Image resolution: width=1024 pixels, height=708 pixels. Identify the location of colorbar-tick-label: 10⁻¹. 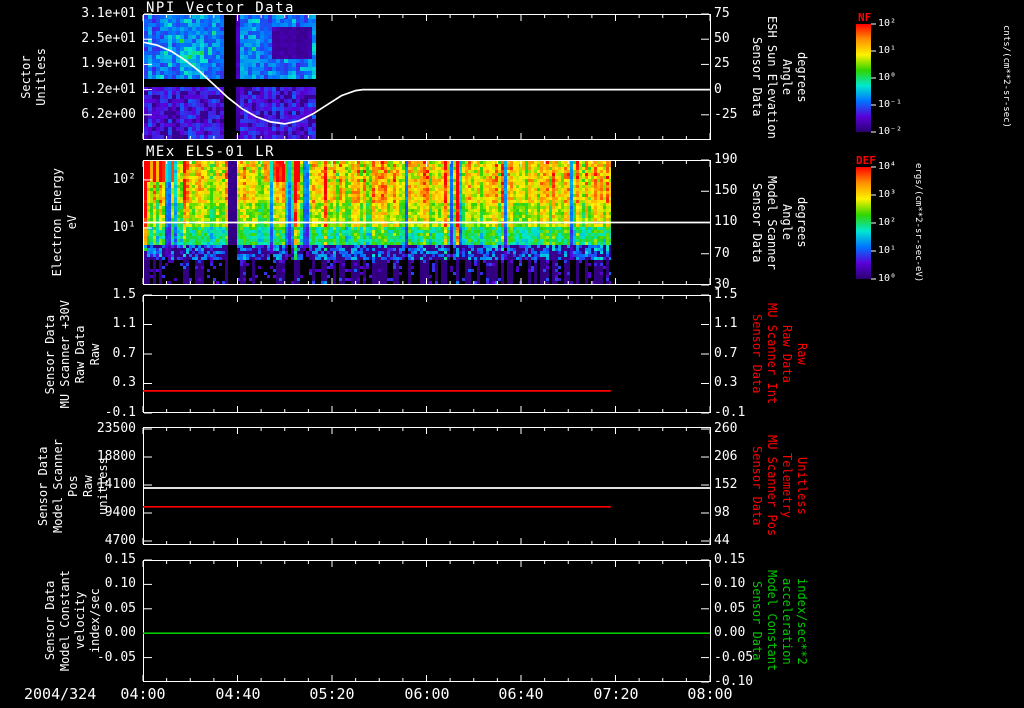
(890, 104).